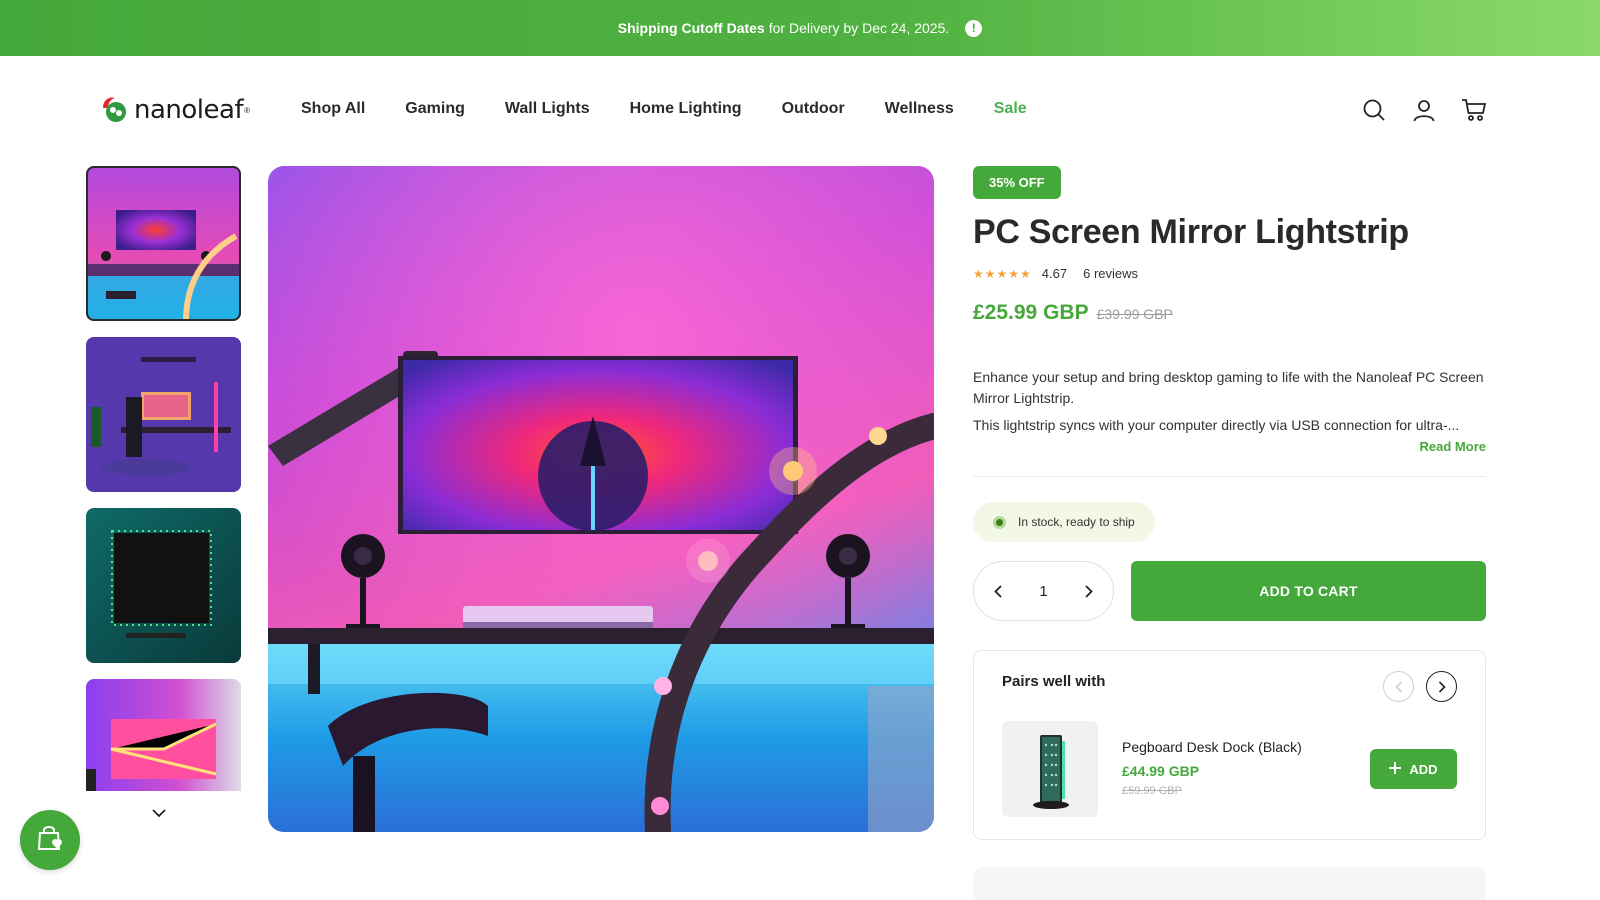 This screenshot has height=900, width=1600. Describe the element at coordinates (1161, 771) in the screenshot. I see `pair-product-price: £44.99 GBP` at that location.